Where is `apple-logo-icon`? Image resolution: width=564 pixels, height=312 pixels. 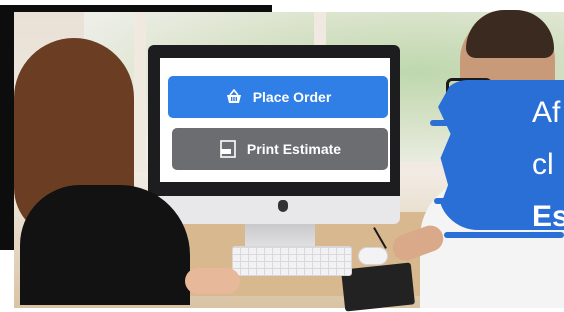
apple-logo-icon is located at coordinates (283, 206).